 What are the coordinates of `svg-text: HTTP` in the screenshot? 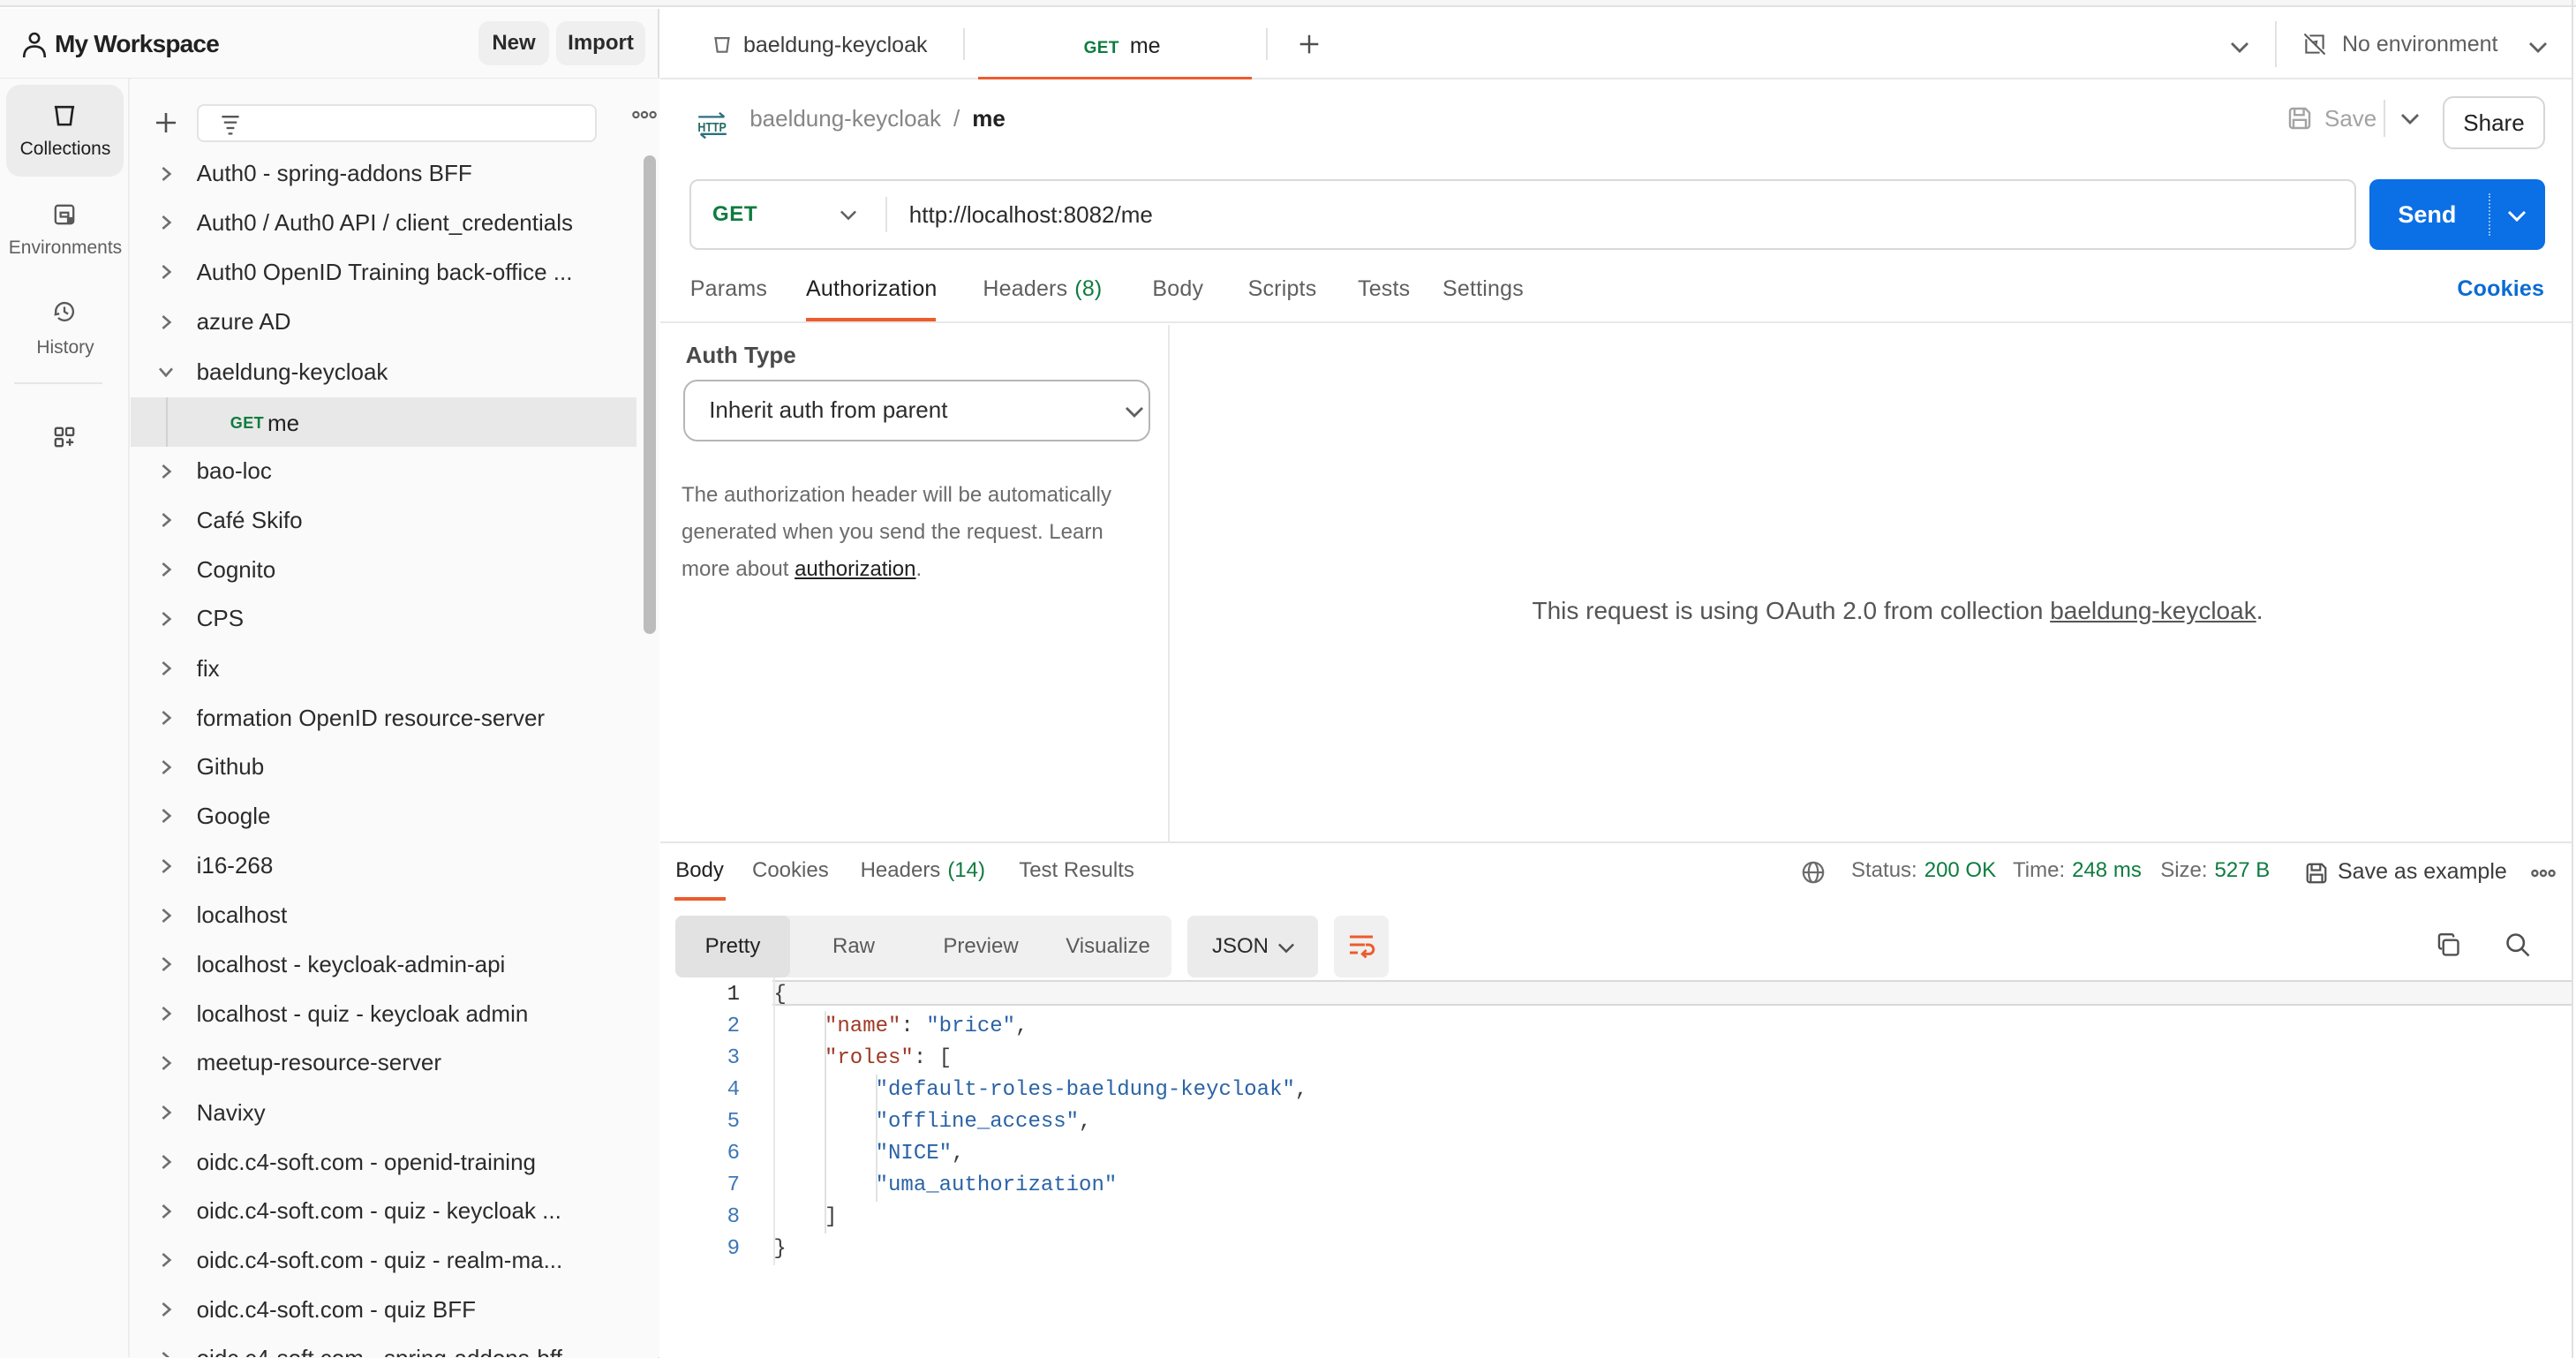 It's located at (712, 127).